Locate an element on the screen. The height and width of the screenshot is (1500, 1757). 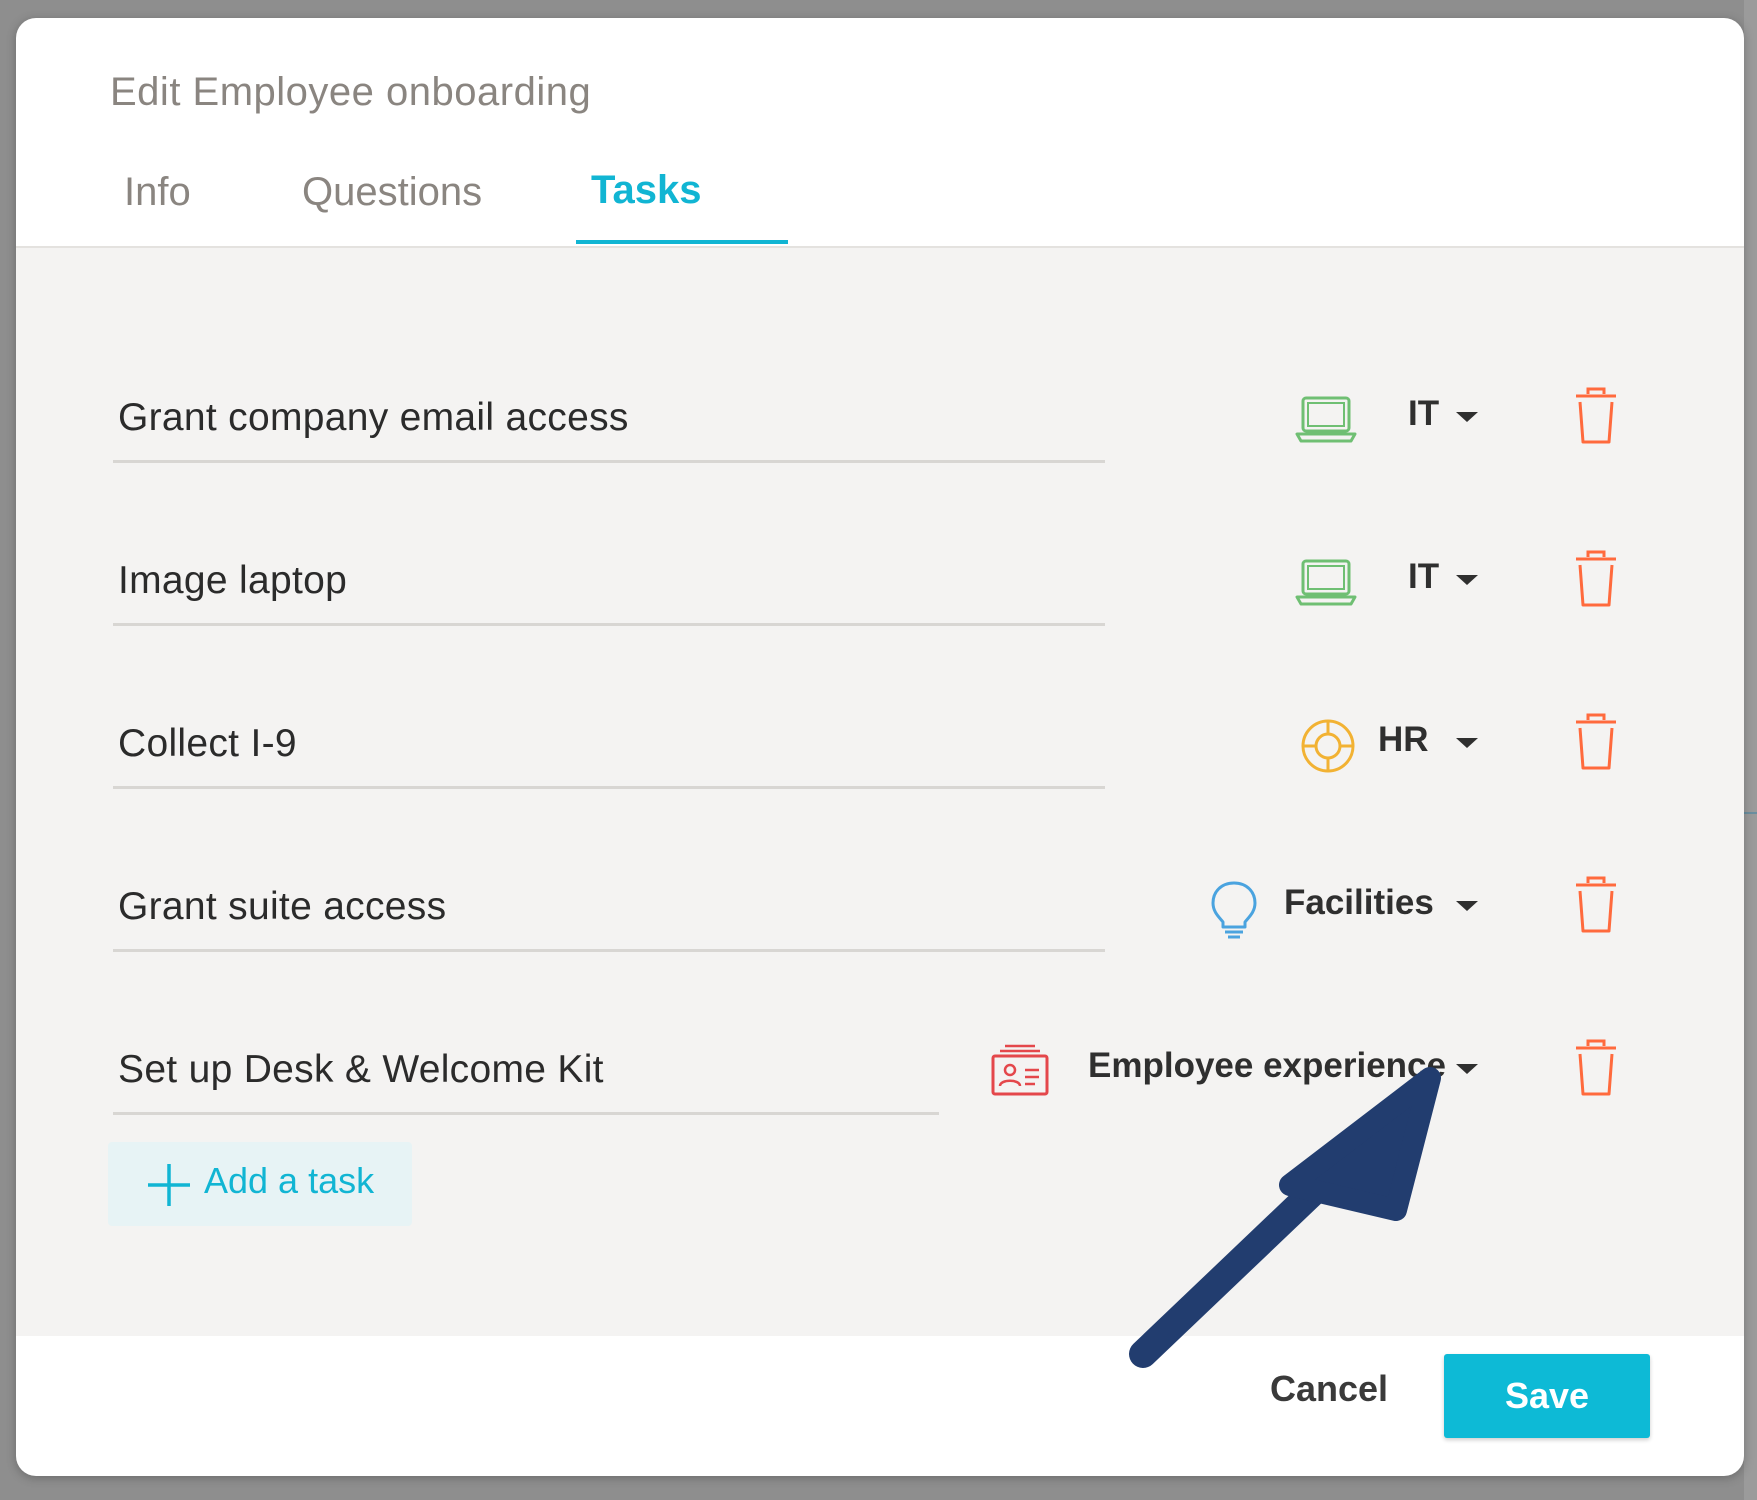
backdrop-divider is located at coordinates (1750, 813).